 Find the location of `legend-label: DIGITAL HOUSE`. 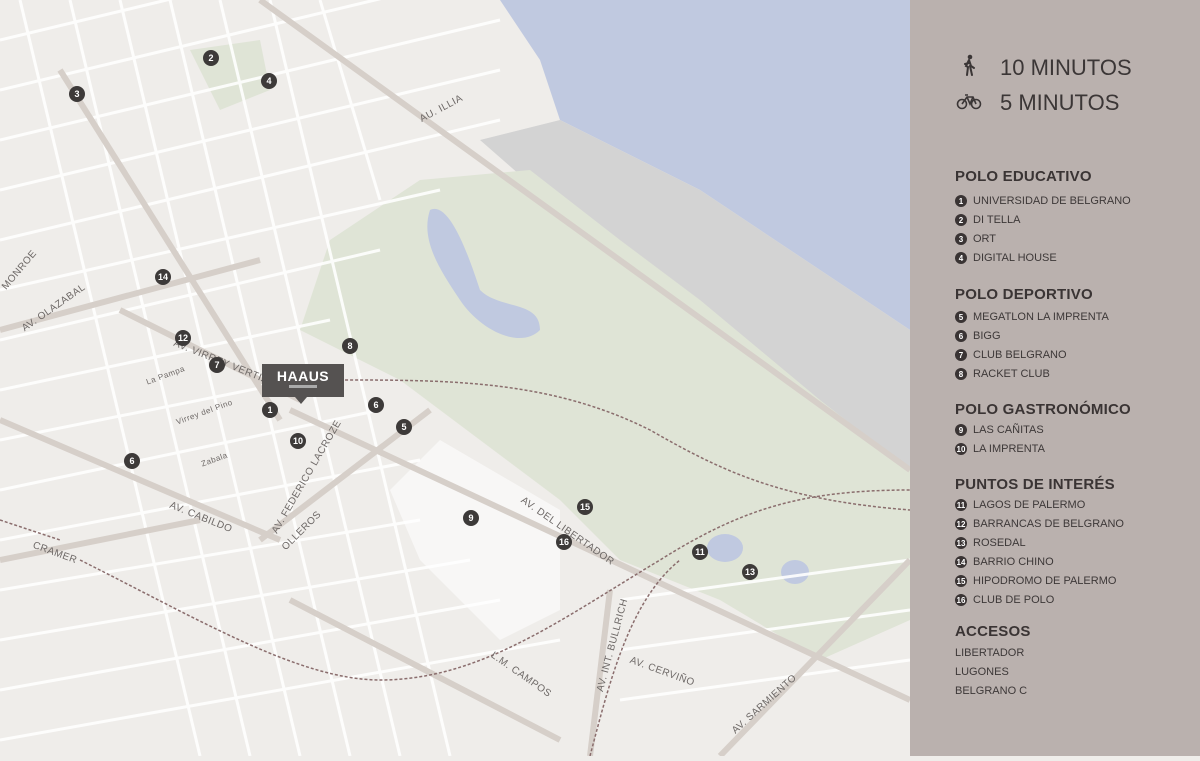

legend-label: DIGITAL HOUSE is located at coordinates (1015, 258).